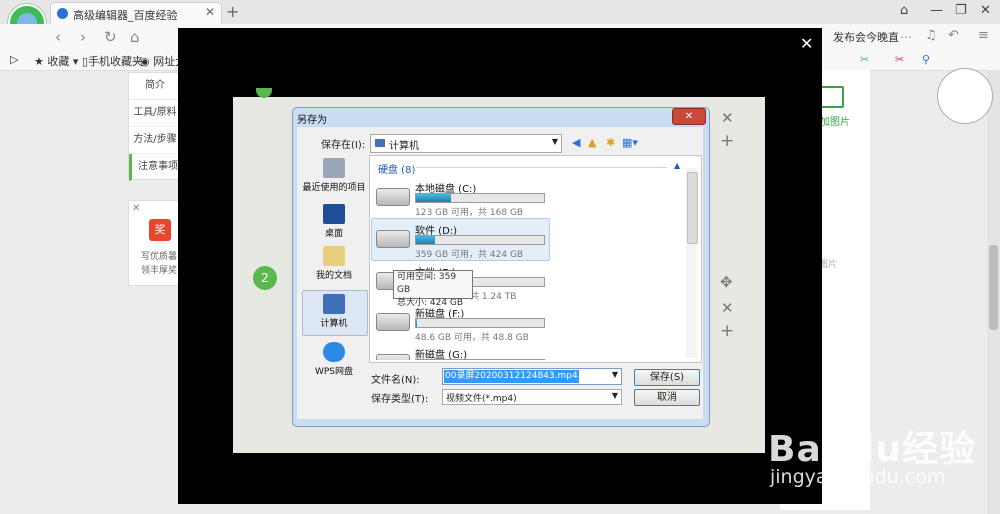 The image size is (1000, 514). I want to click on drive-tooltip: 可用空间: 359 GB 总大小: 424 GB, so click(433, 289).